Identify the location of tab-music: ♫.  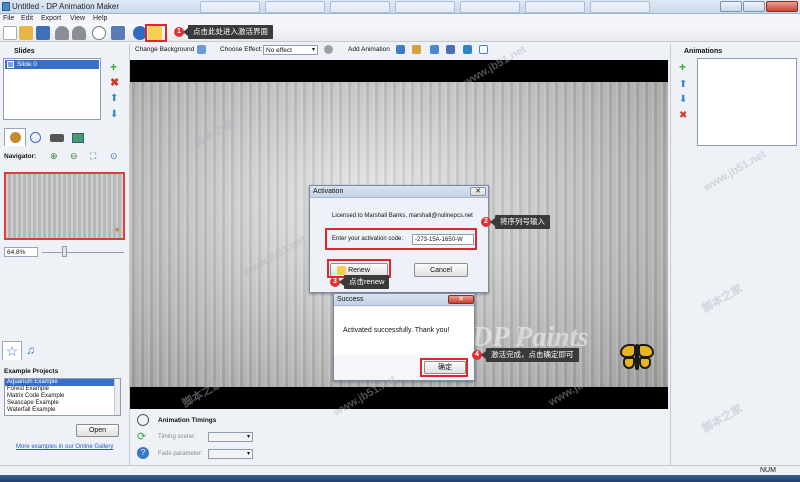
(34, 351).